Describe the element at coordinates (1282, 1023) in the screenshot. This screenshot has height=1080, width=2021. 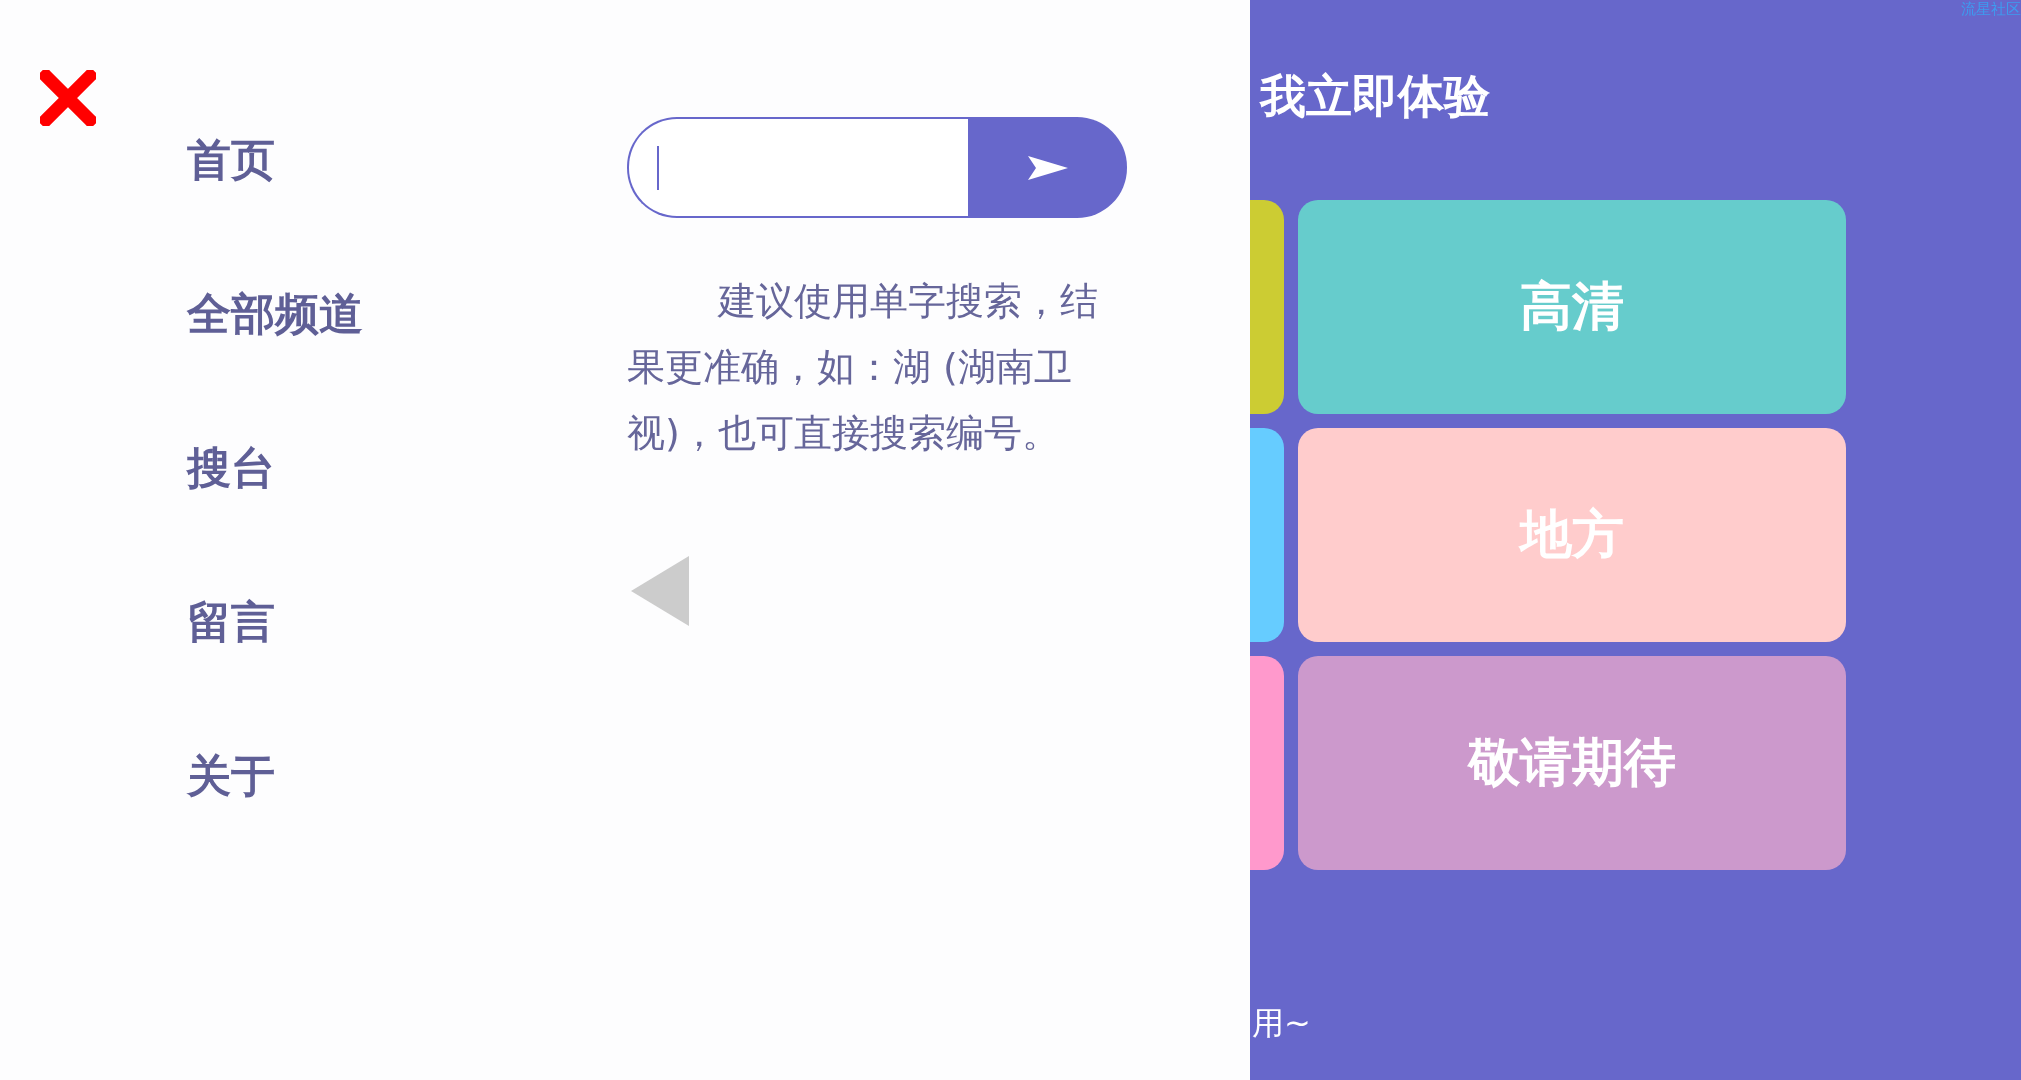
I see `footer-text: 用~` at that location.